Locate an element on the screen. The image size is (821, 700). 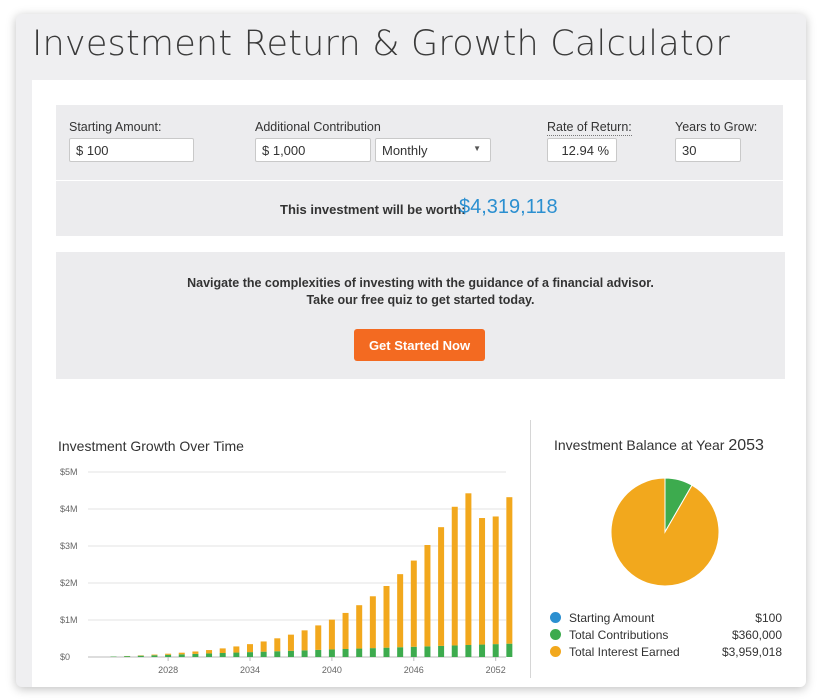
legend-row: Total Interest Earned $3,959,018 is located at coordinates (666, 652).